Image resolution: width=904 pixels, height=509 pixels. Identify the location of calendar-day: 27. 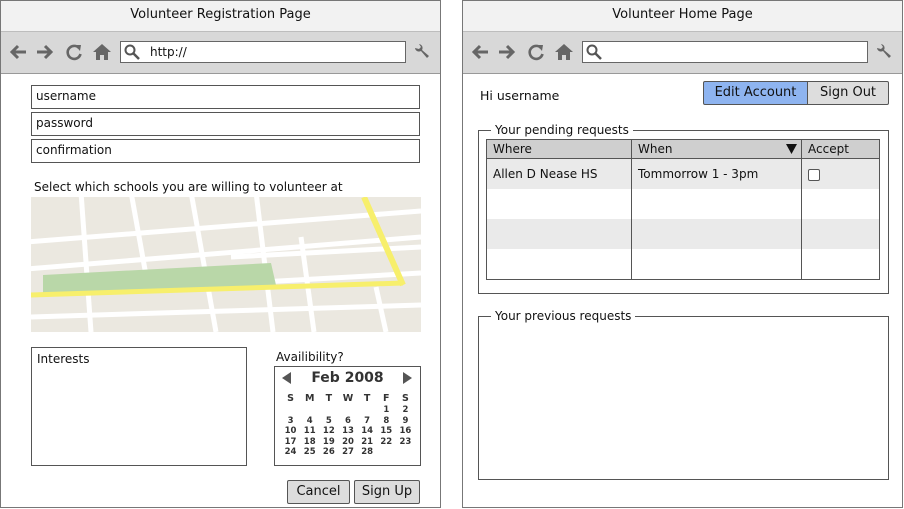
(347, 452).